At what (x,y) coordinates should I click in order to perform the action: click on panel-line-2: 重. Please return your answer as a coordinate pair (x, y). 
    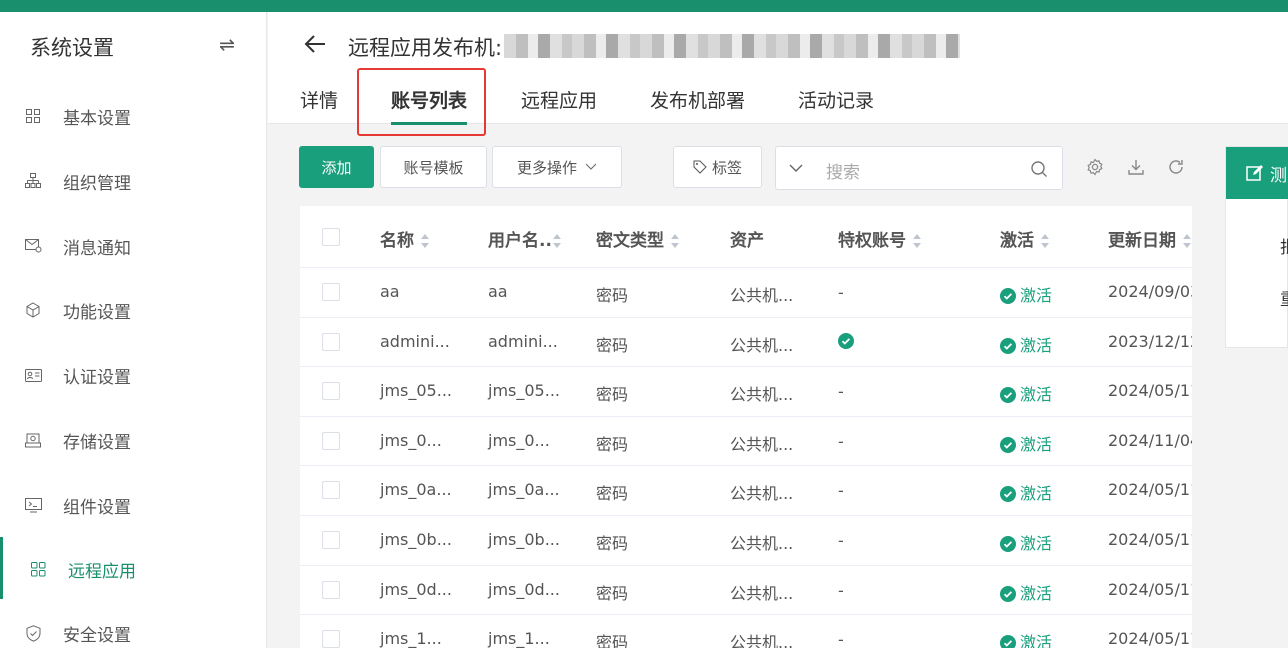
    Looking at the image, I should click on (1284, 297).